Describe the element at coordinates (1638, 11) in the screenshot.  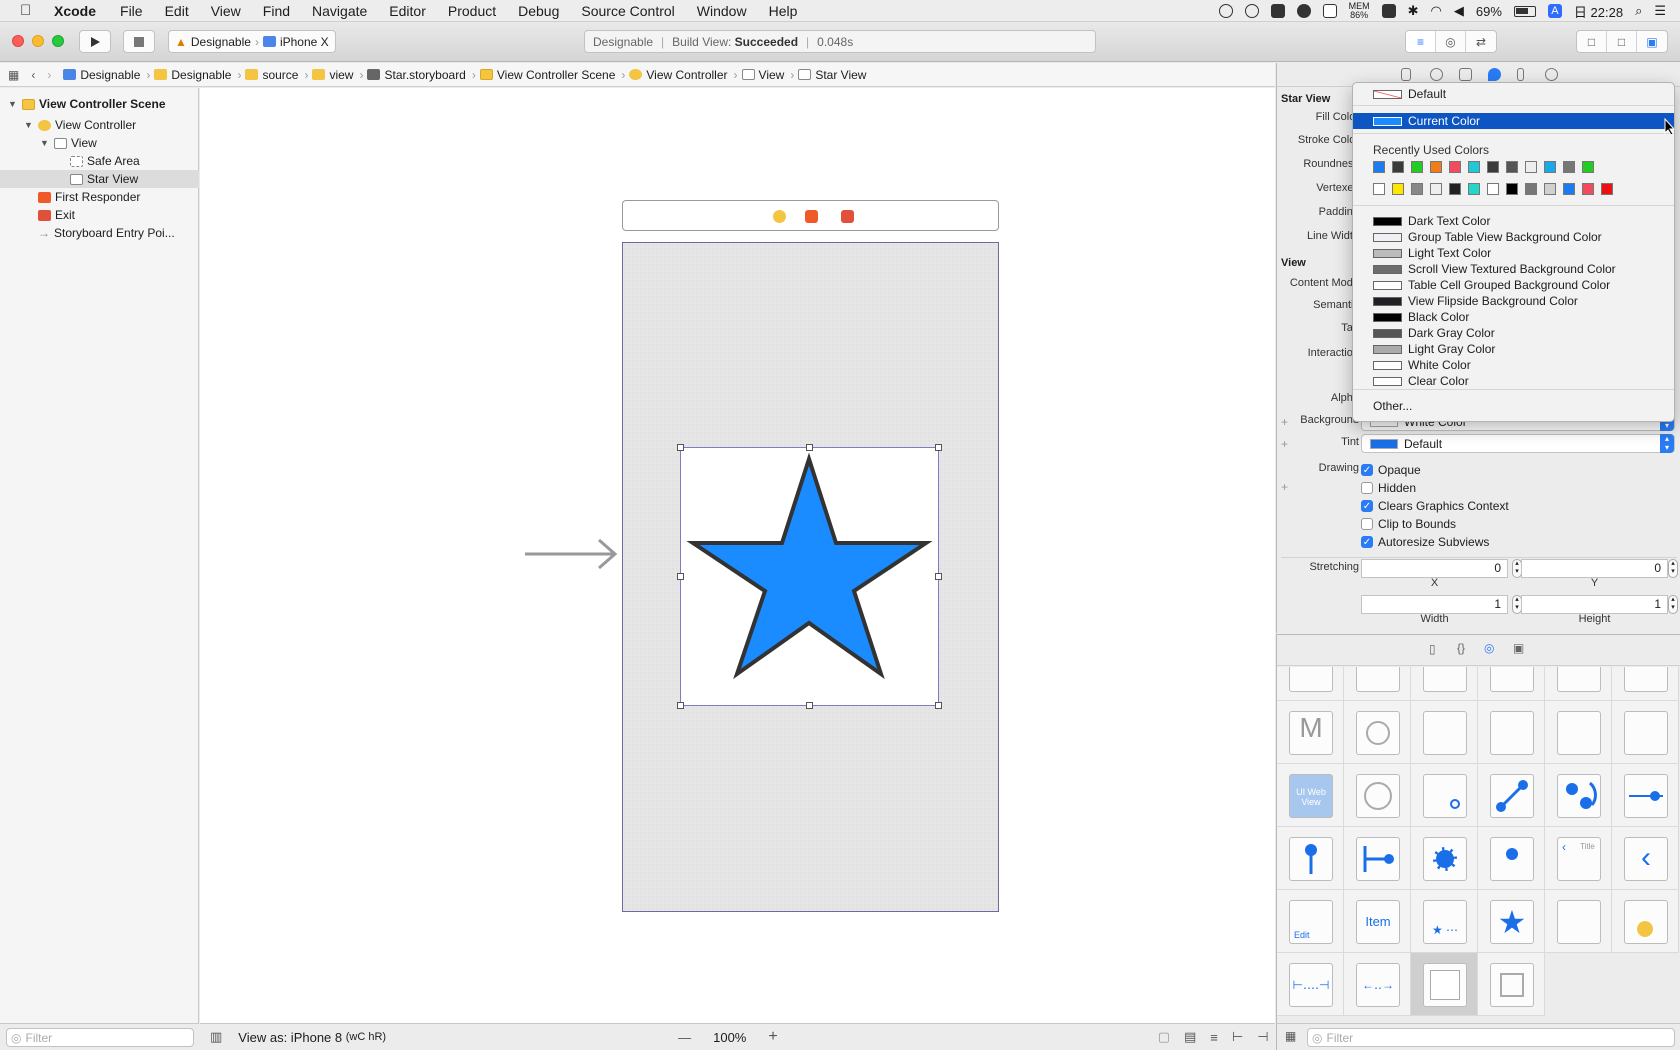
I see `spotlight-icon: ⌕` at that location.